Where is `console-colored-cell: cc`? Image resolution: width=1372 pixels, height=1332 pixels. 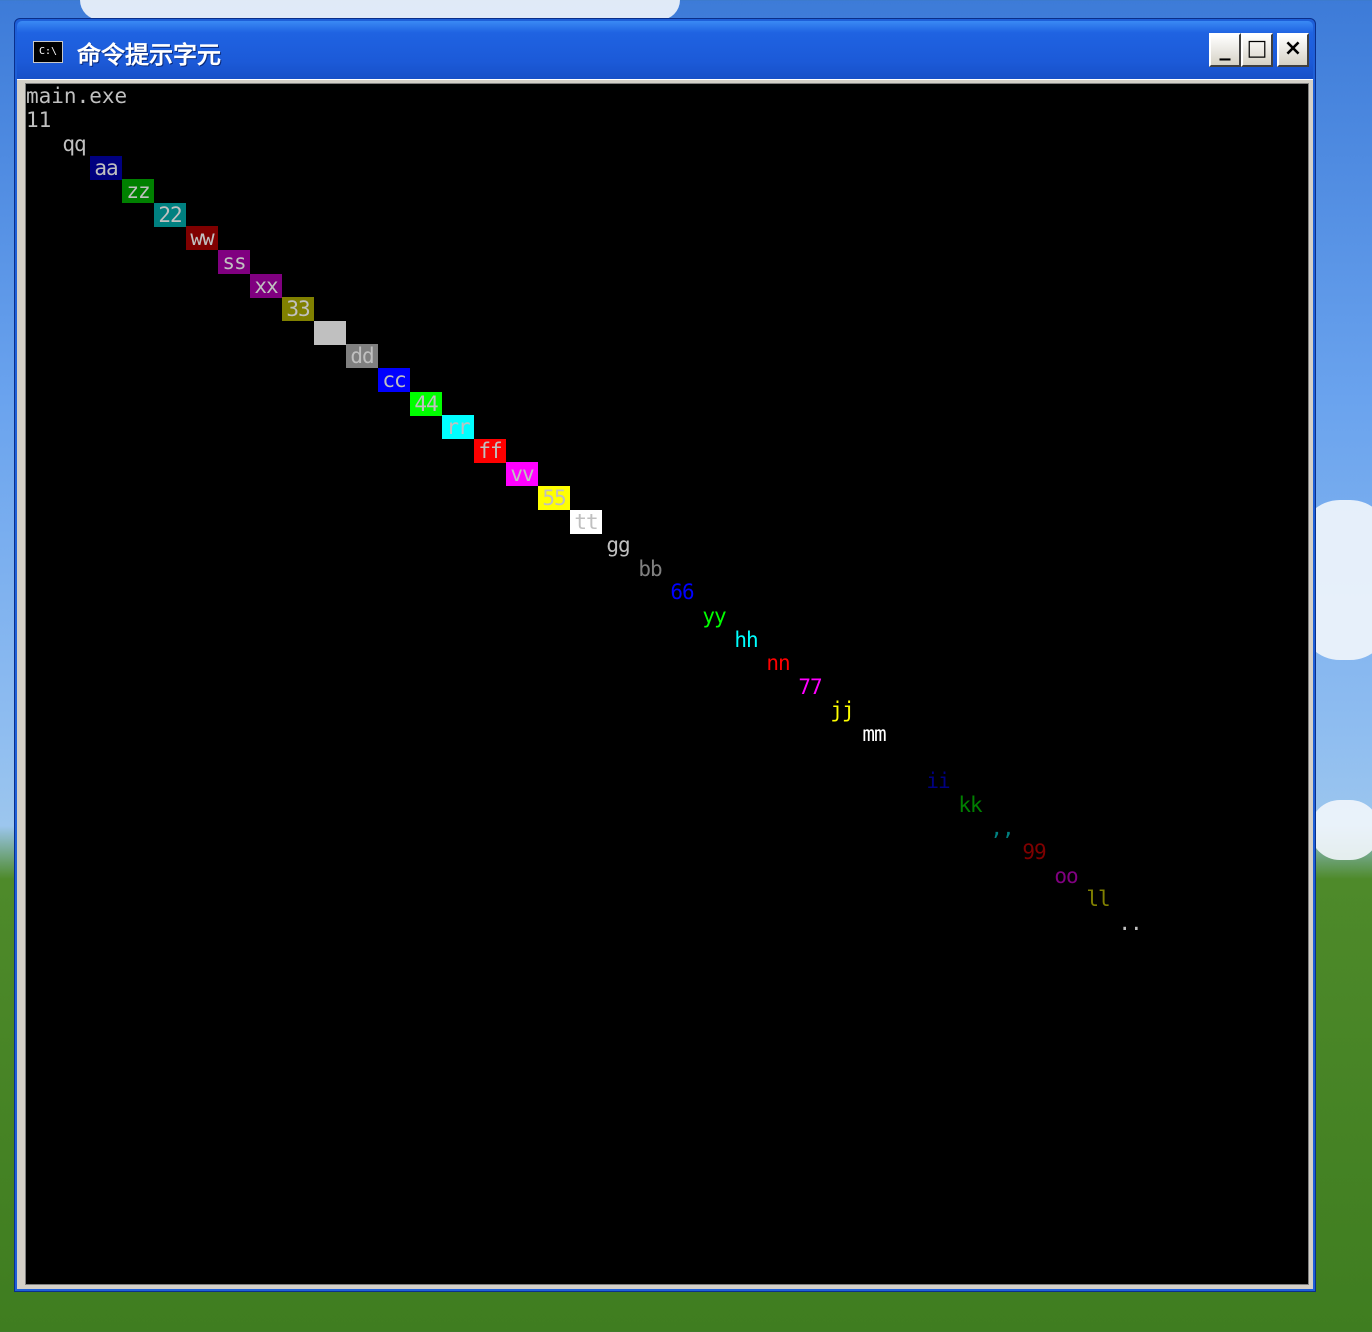 console-colored-cell: cc is located at coordinates (394, 380).